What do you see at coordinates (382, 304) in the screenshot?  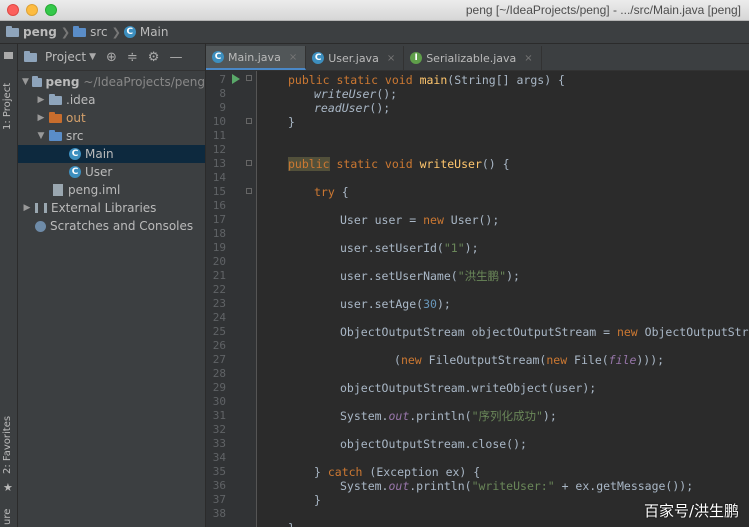 I see `code-text: user.setAge(` at bounding box center [382, 304].